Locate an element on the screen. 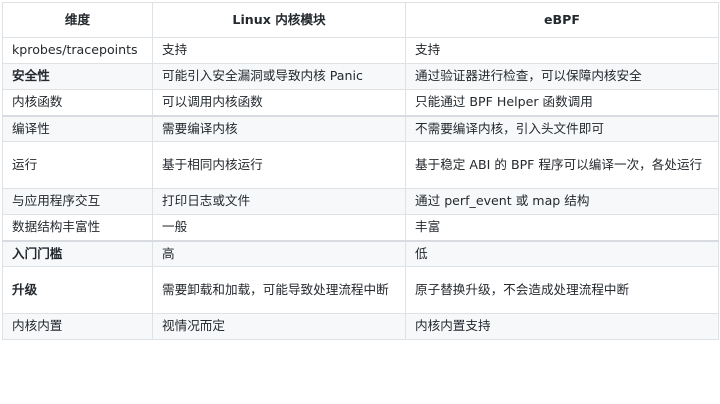 Image resolution: width=720 pixels, height=404 pixels. row-kernel-module: 可以调用内核函数 is located at coordinates (279, 102).